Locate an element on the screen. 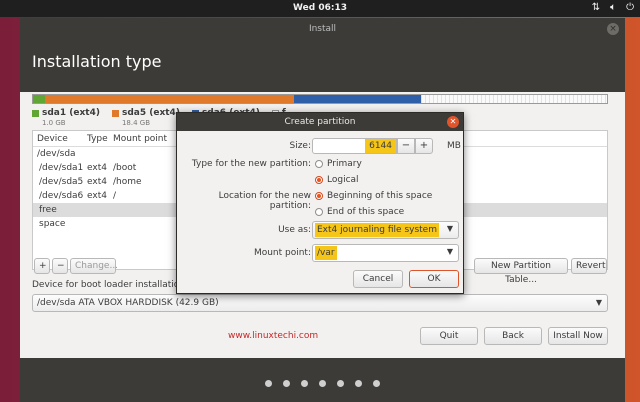  page-title: Installation type is located at coordinates (97, 61).